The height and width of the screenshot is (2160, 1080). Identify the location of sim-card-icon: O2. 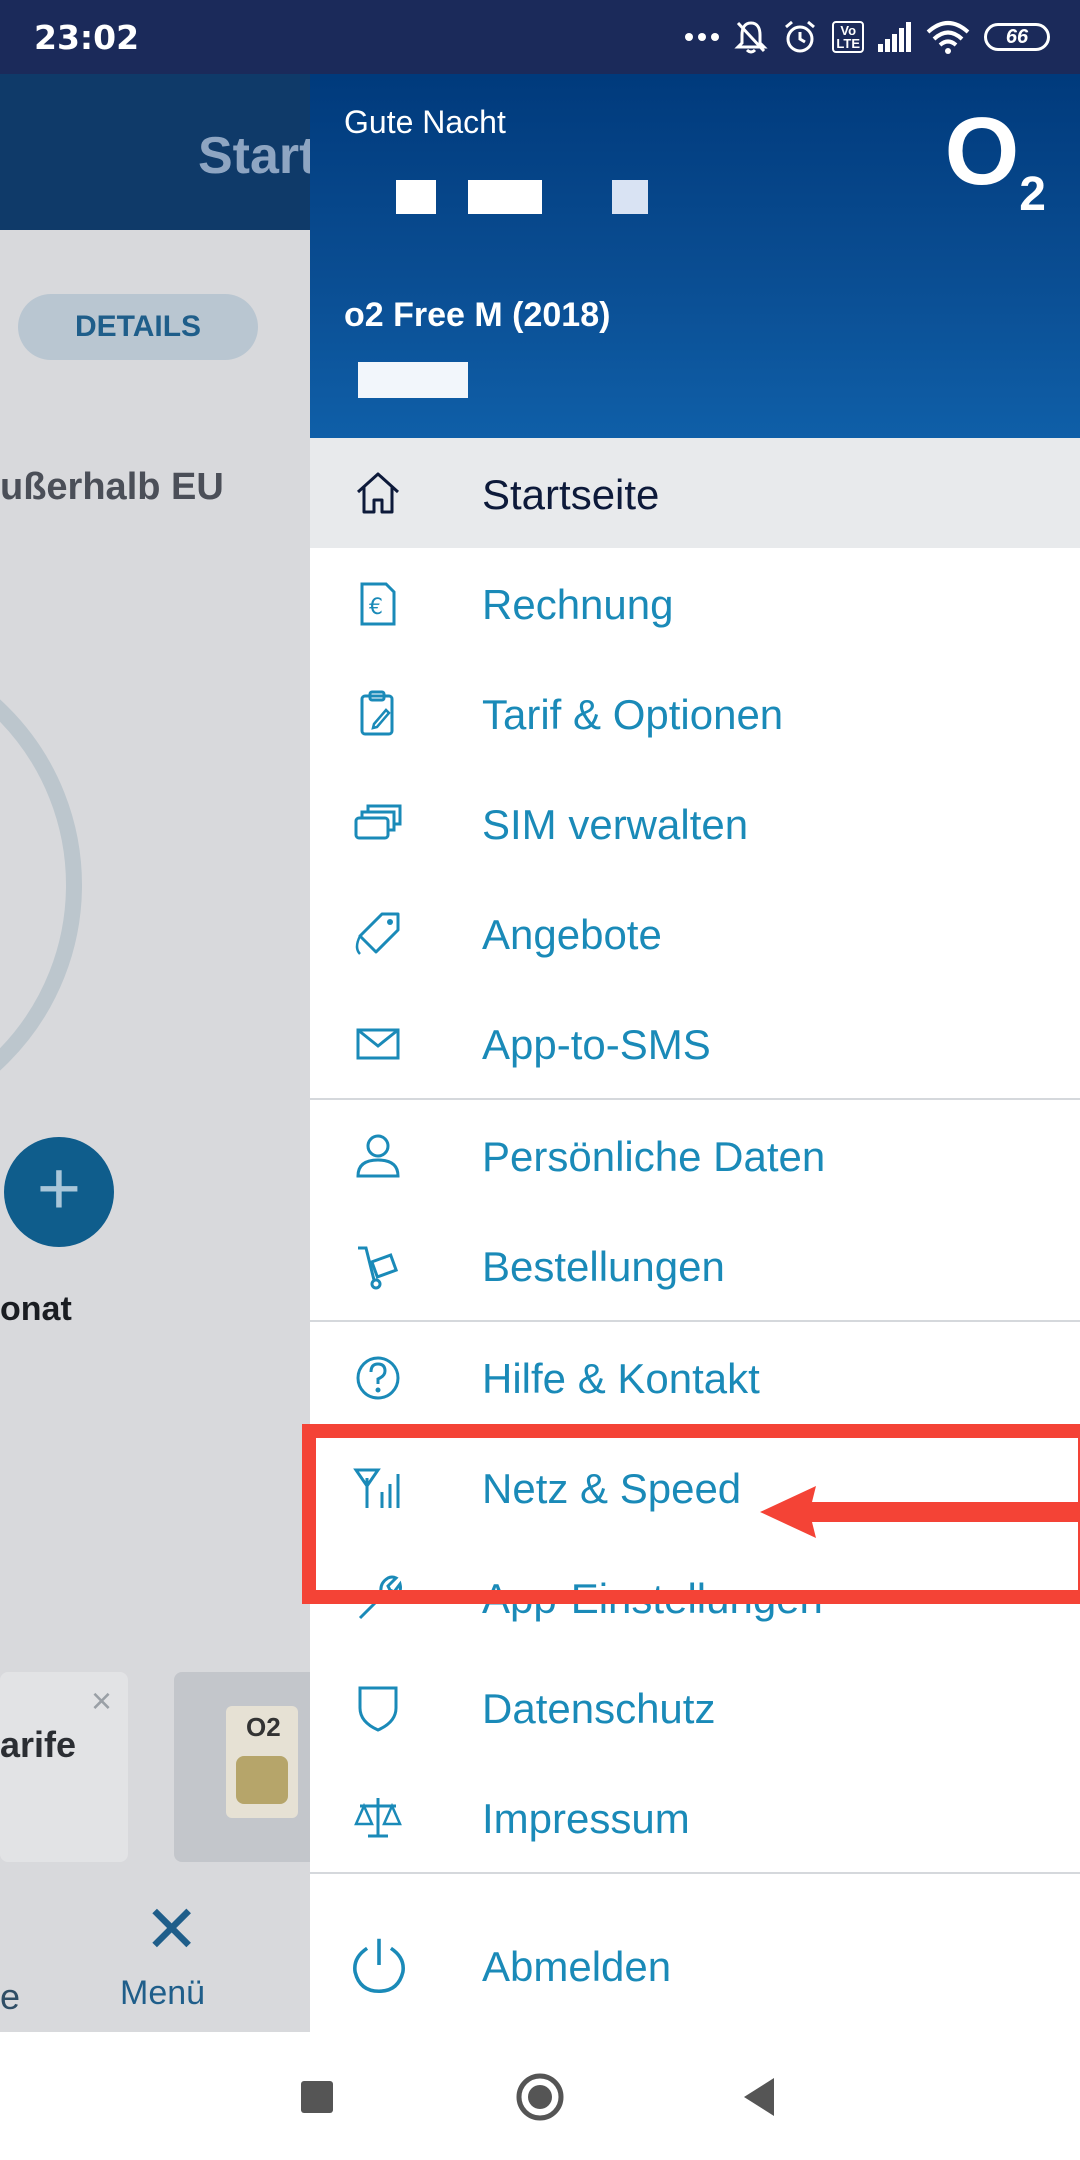
(262, 1762).